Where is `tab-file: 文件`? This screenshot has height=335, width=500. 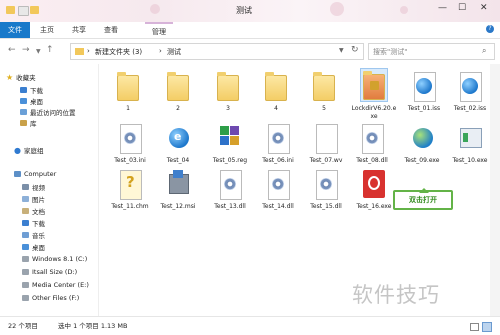 tab-file: 文件 is located at coordinates (15, 30).